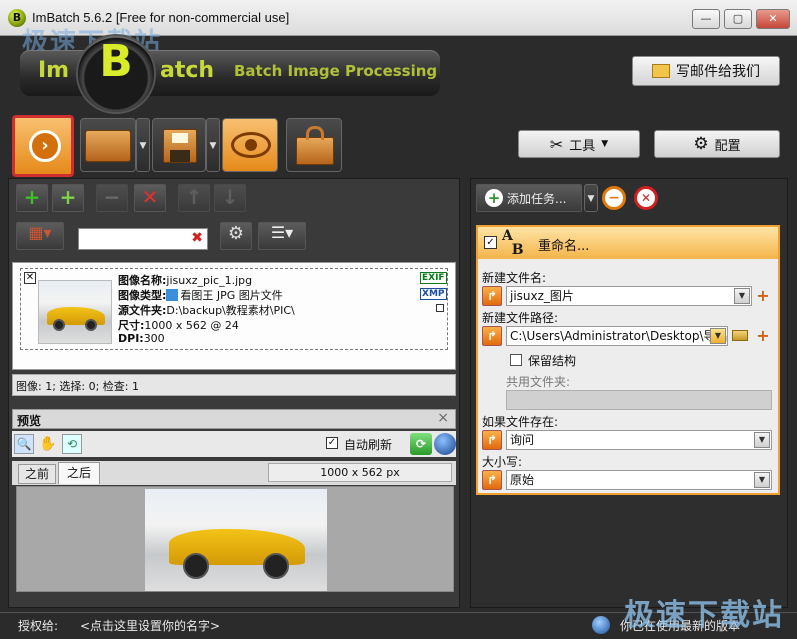  I want to click on image-type-row: 图像类型: 看图王 JPG 图片文件, so click(200, 295).